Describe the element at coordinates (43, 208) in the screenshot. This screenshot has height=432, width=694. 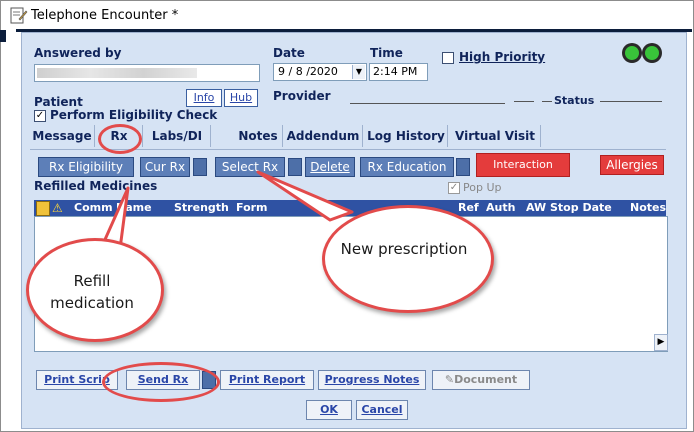
I see `lock-icon` at that location.